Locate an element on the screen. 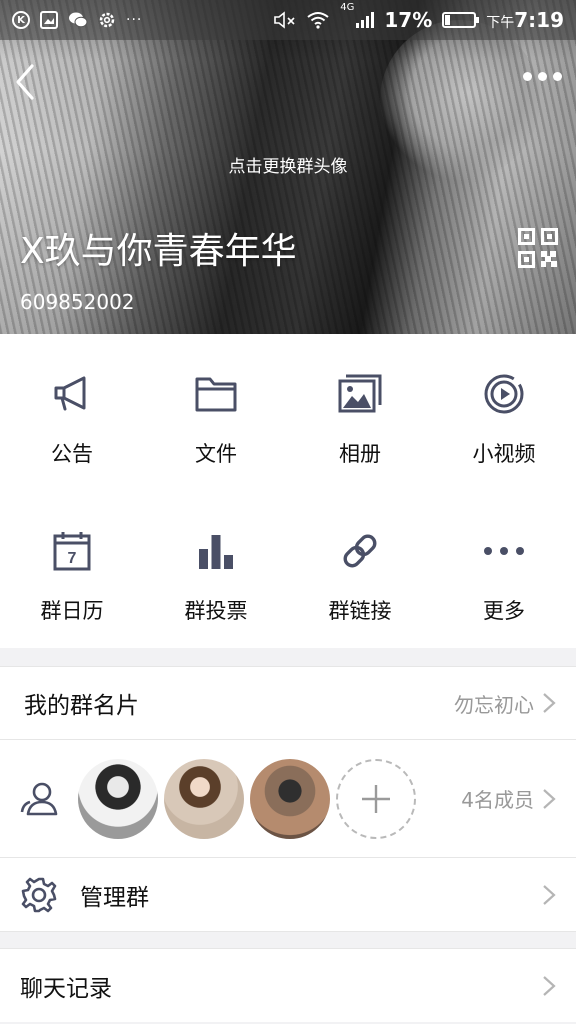 This screenshot has height=1024, width=576. status-right-icons: 4G 17% 下午7:19 is located at coordinates (419, 17).